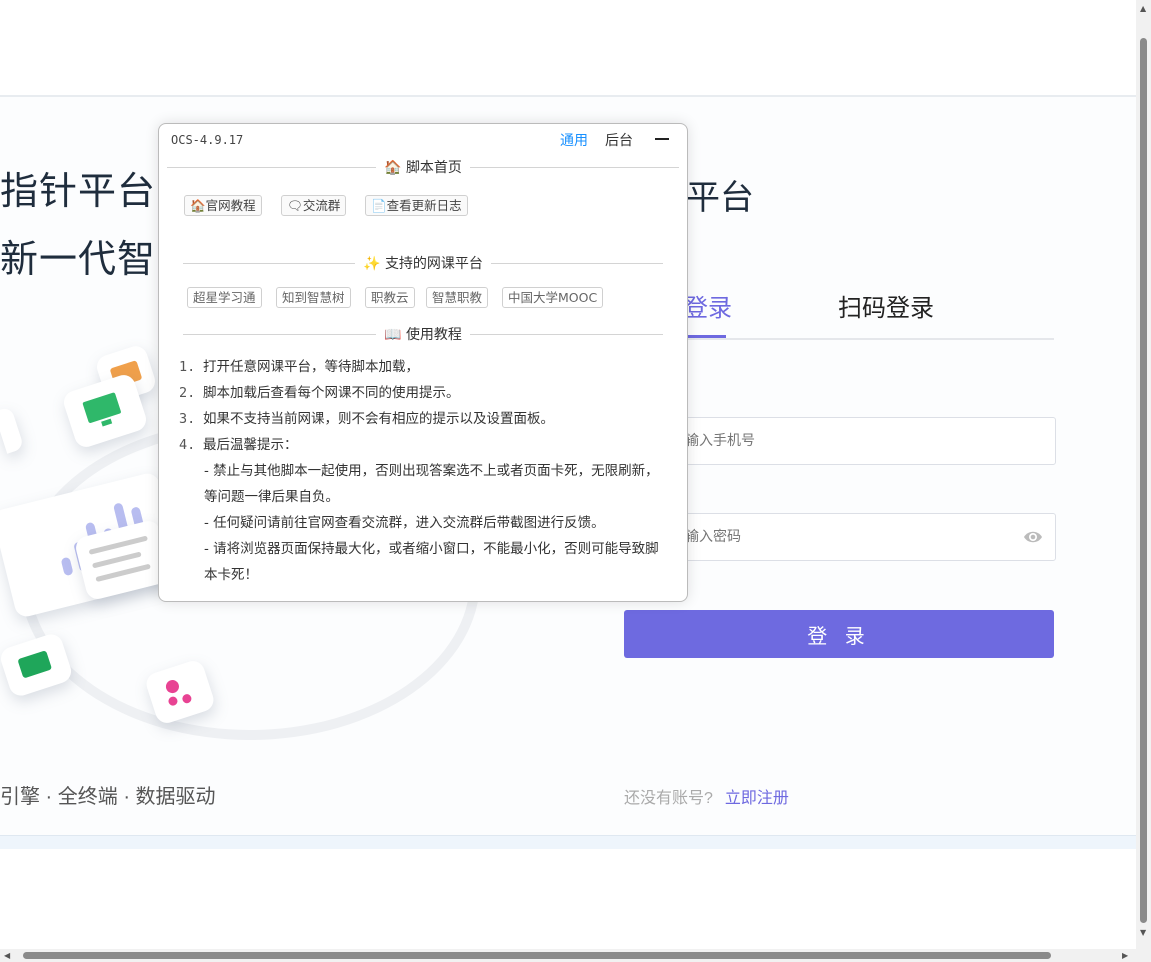 The width and height of the screenshot is (1151, 962). Describe the element at coordinates (568, 842) in the screenshot. I see `footer-strip` at that location.